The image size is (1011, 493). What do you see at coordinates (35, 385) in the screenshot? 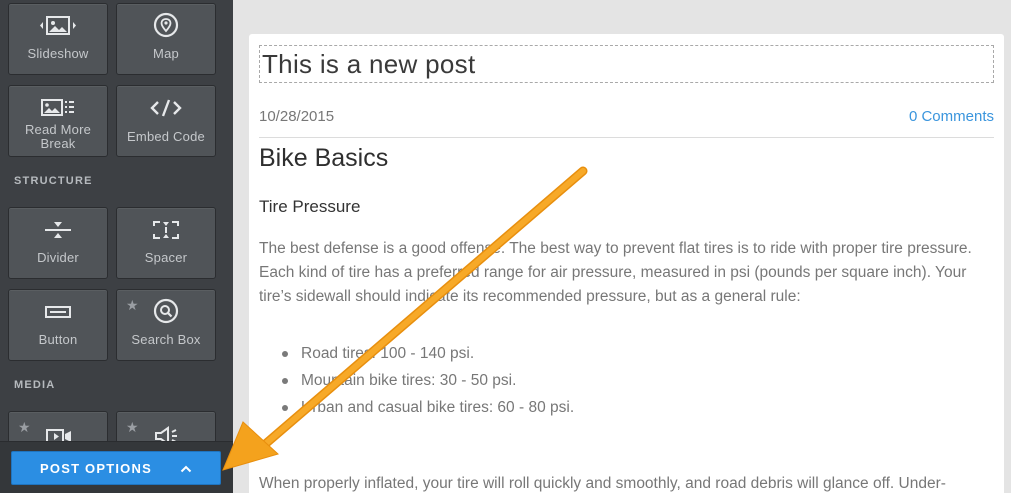
I see `media-section-title: MEDIA` at bounding box center [35, 385].